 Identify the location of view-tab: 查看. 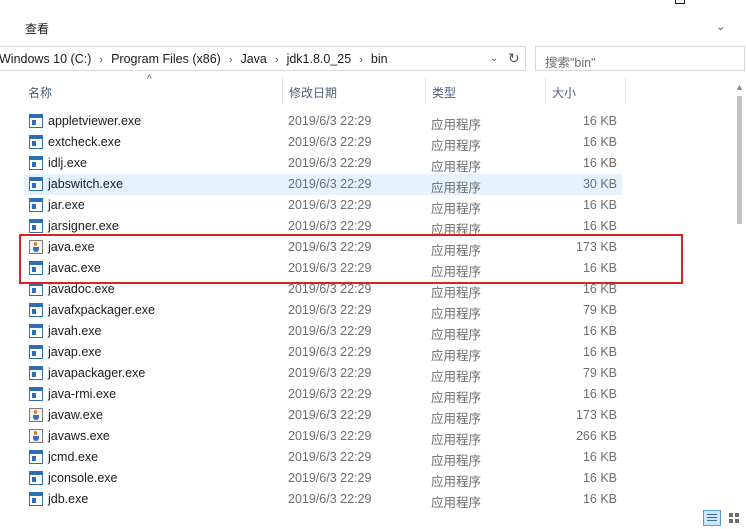
(37, 28).